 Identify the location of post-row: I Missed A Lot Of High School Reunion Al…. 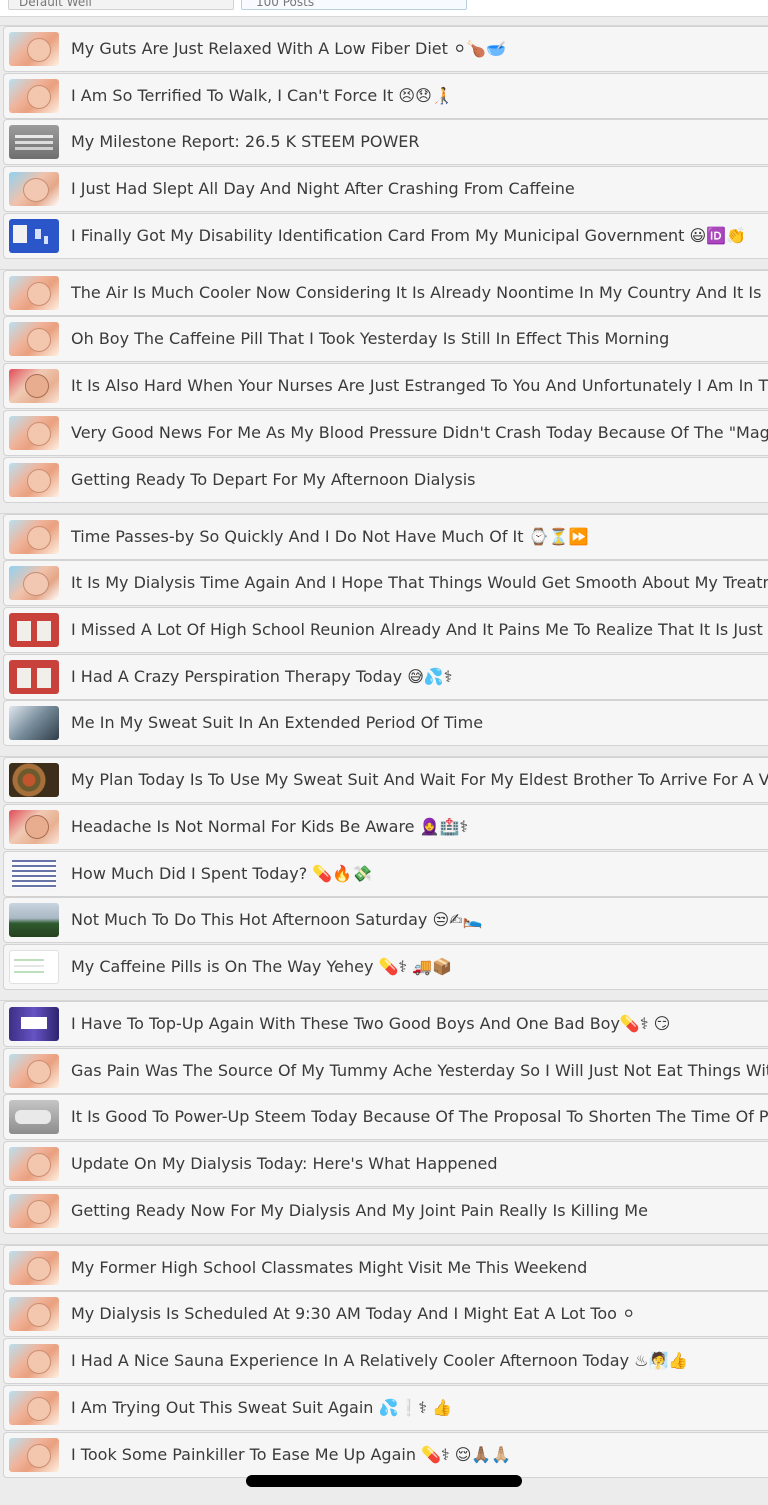
(385, 629).